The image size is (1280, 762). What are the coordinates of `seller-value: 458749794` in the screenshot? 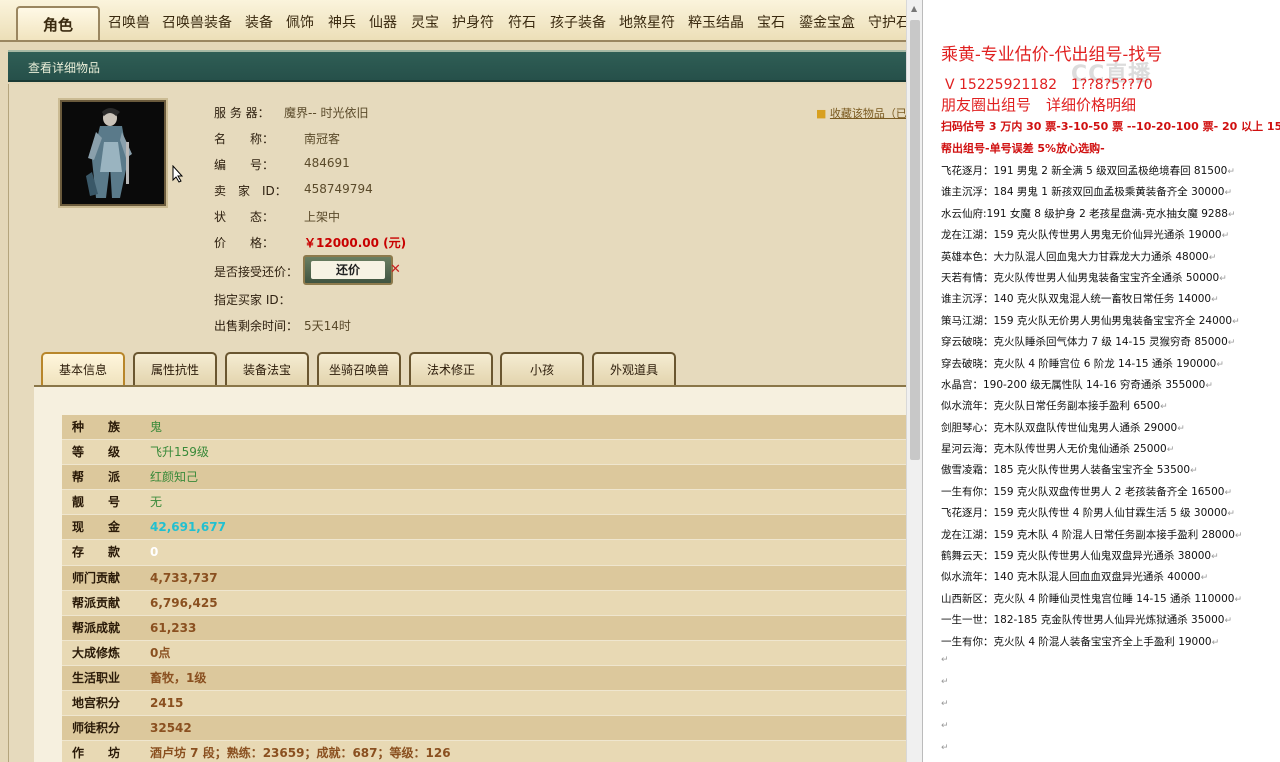 It's located at (338, 189).